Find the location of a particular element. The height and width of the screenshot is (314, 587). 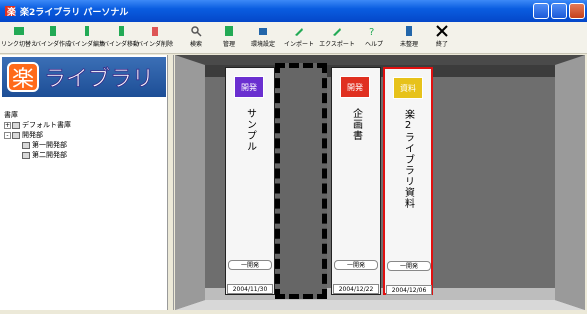

app-icon: 楽 is located at coordinates (10, 11).